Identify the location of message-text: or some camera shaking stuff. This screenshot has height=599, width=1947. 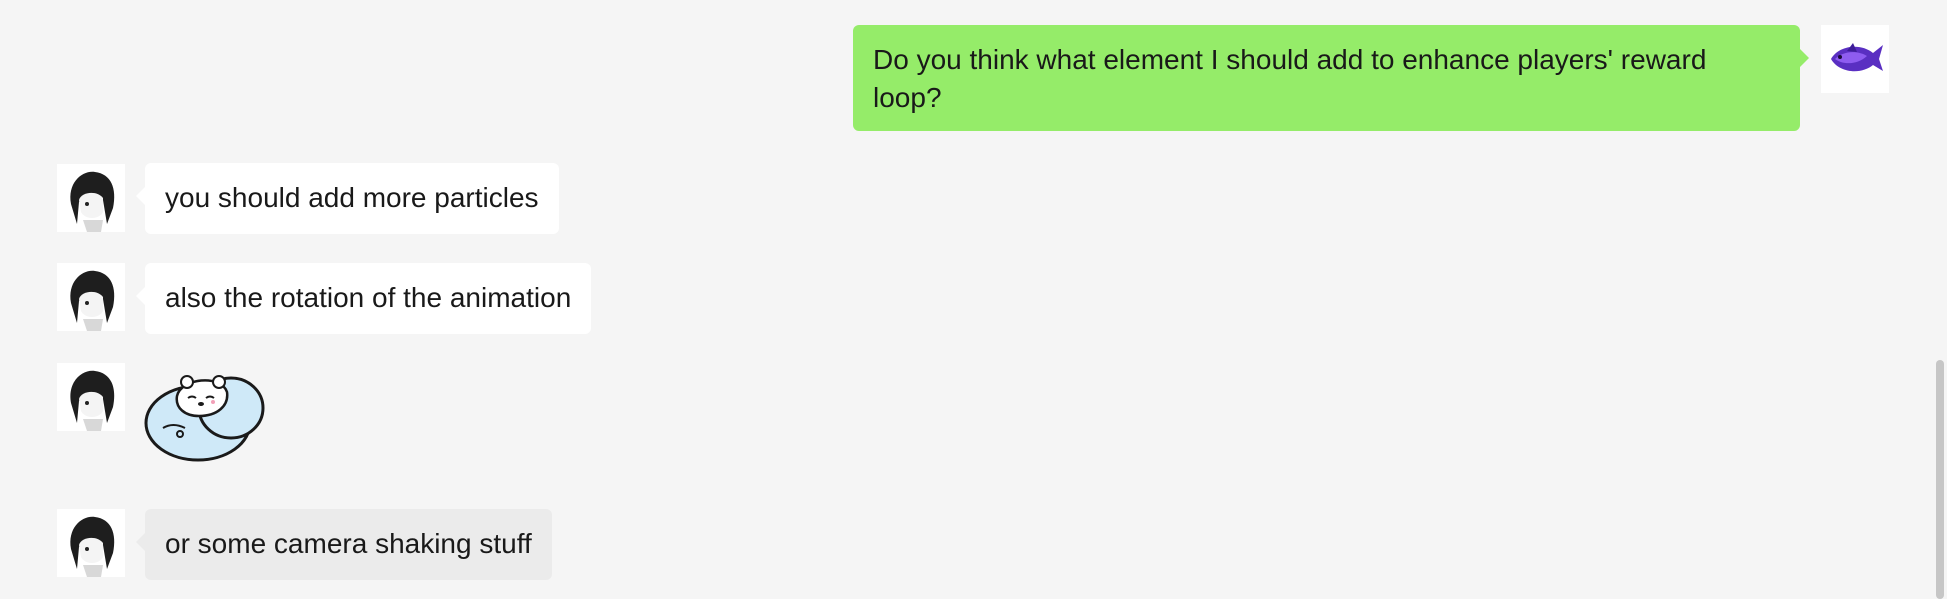
(348, 543).